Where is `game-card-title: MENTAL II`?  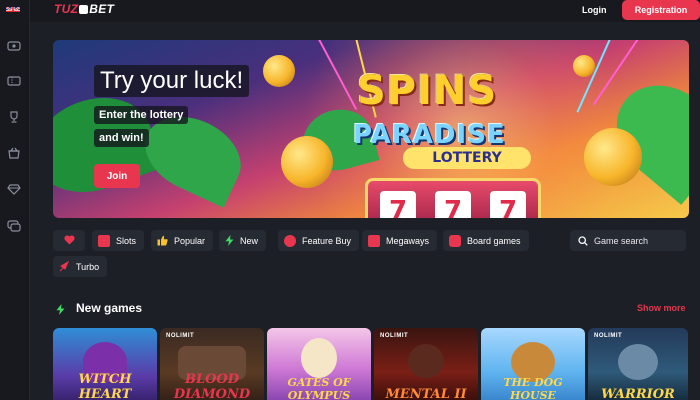 game-card-title: MENTAL II is located at coordinates (426, 393).